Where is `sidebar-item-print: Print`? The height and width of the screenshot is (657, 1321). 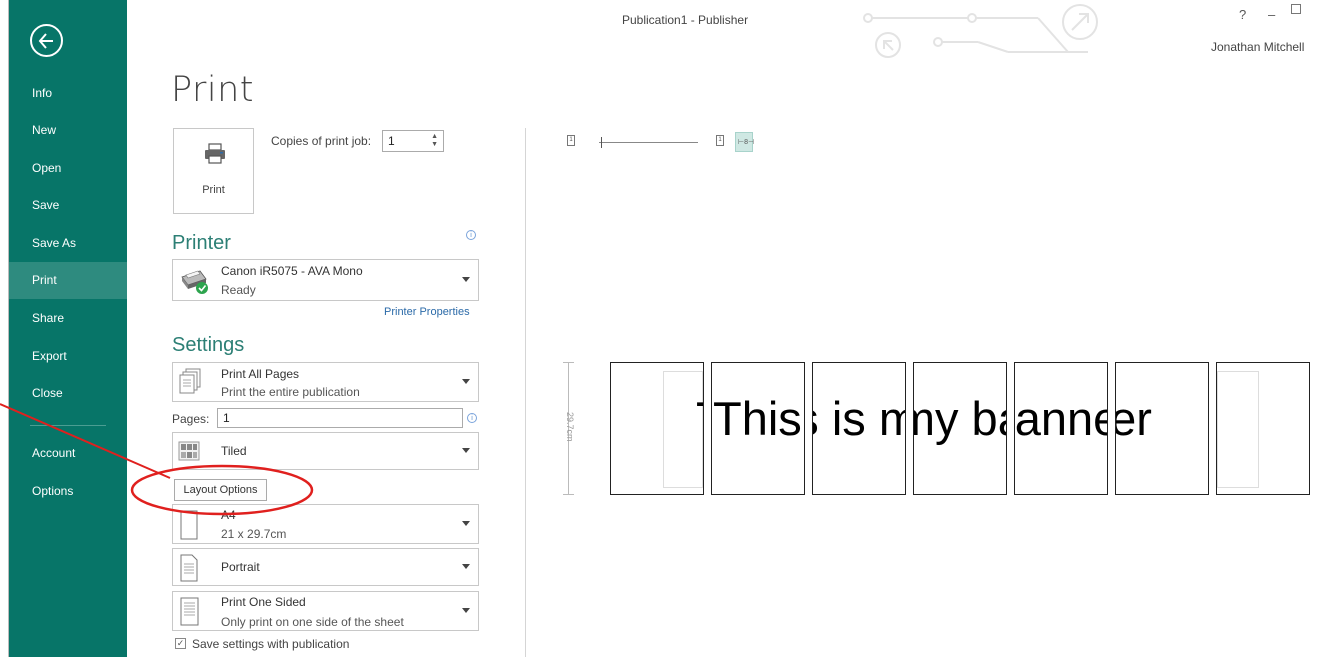 sidebar-item-print: Print is located at coordinates (68, 280).